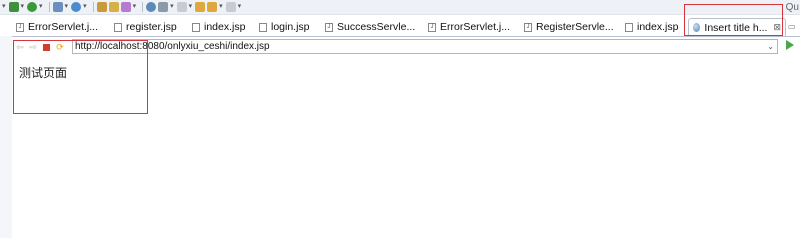 The height and width of the screenshot is (240, 800). Describe the element at coordinates (57, 7) in the screenshot. I see `new-project-icon` at that location.